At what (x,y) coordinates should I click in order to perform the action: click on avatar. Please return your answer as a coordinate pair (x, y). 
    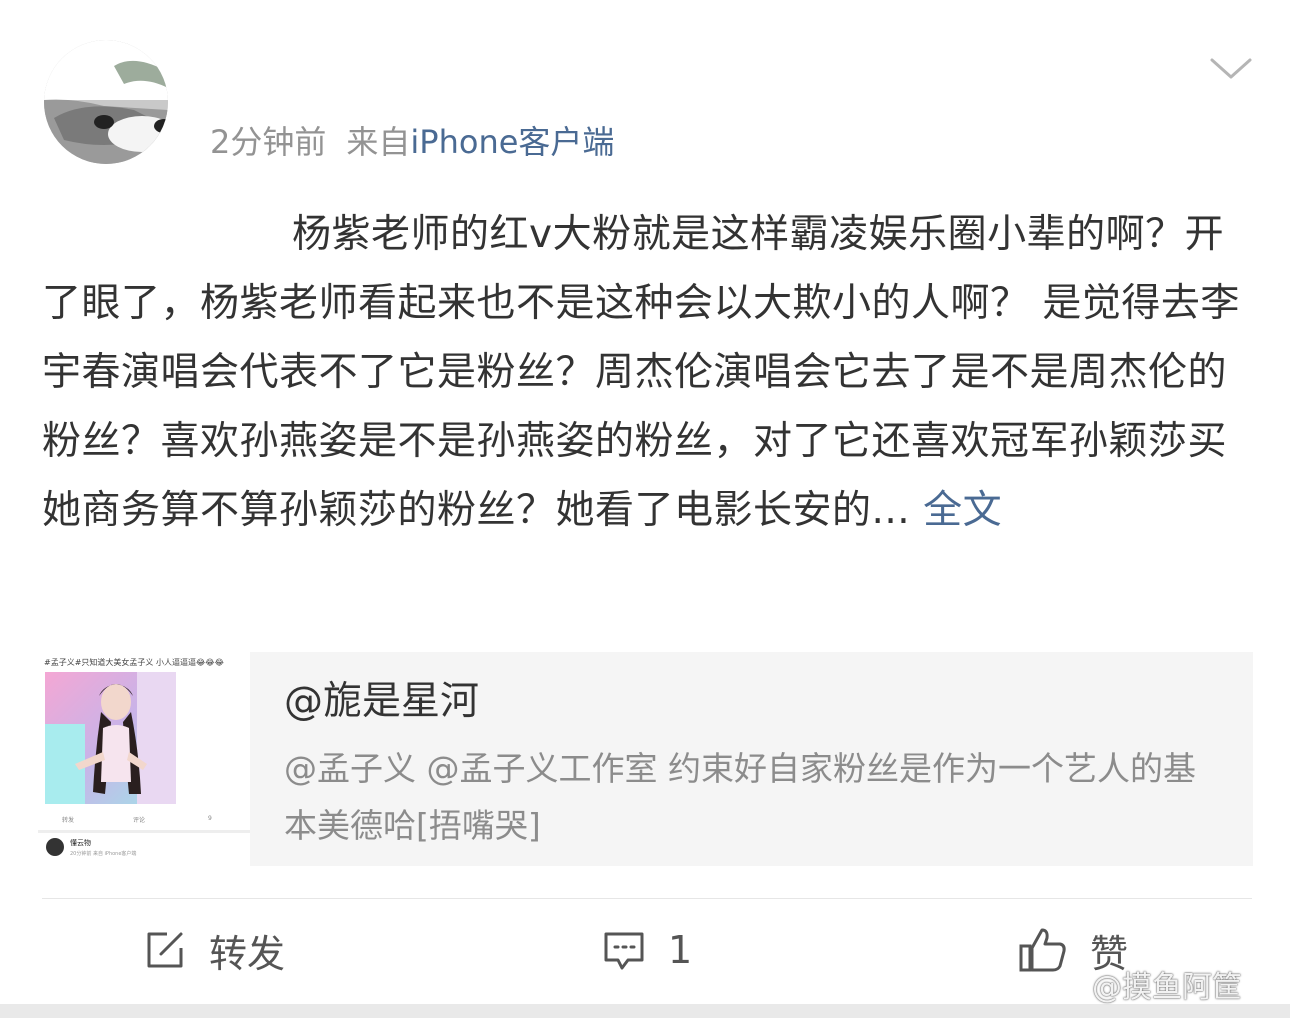
    Looking at the image, I should click on (106, 102).